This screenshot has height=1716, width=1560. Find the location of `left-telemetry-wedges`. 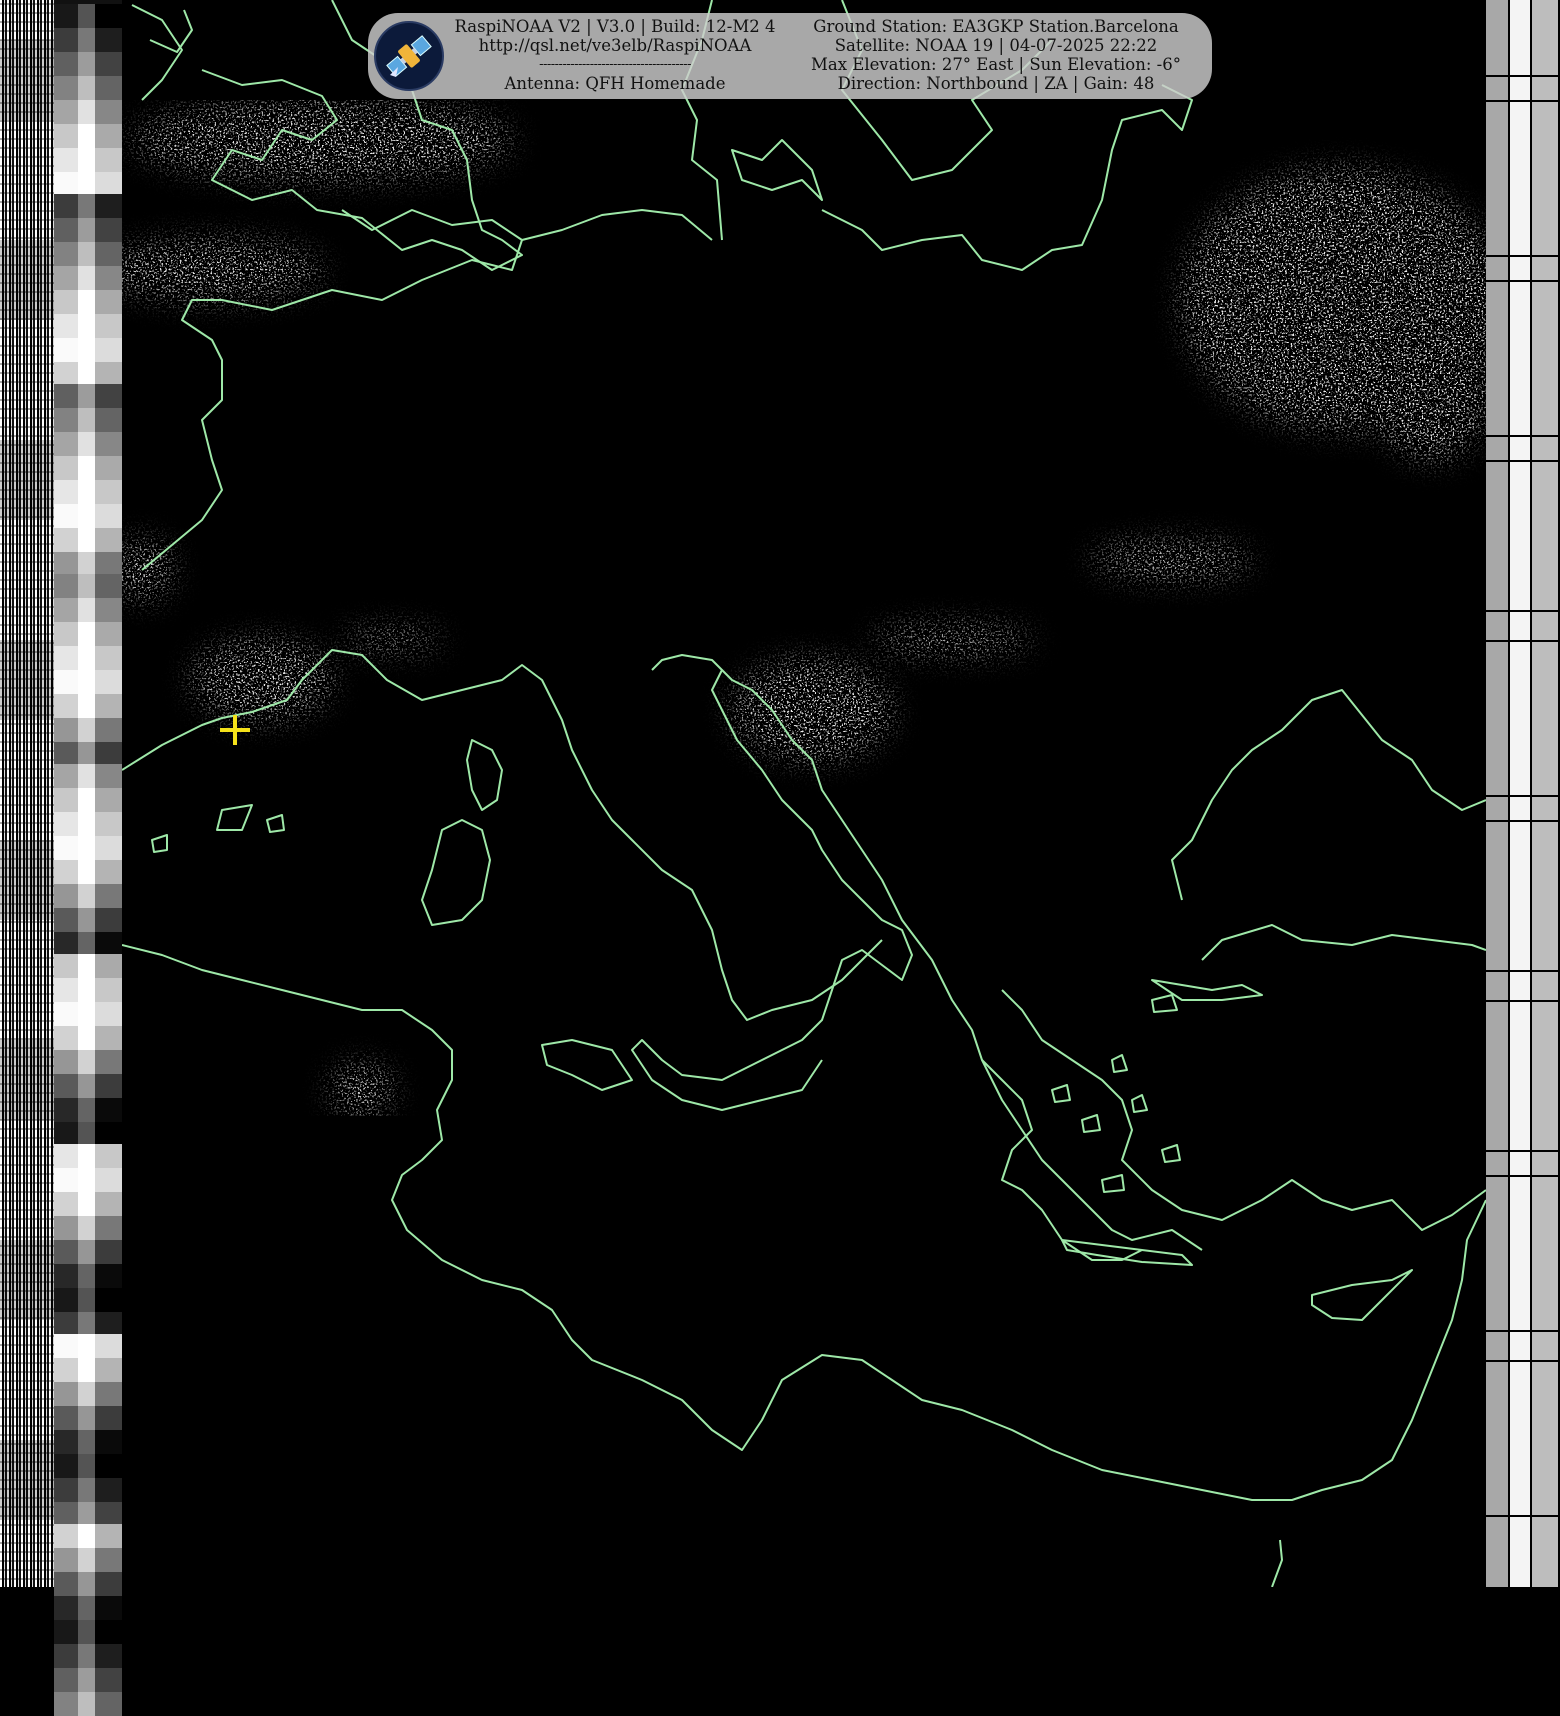

left-telemetry-wedges is located at coordinates (88, 858).